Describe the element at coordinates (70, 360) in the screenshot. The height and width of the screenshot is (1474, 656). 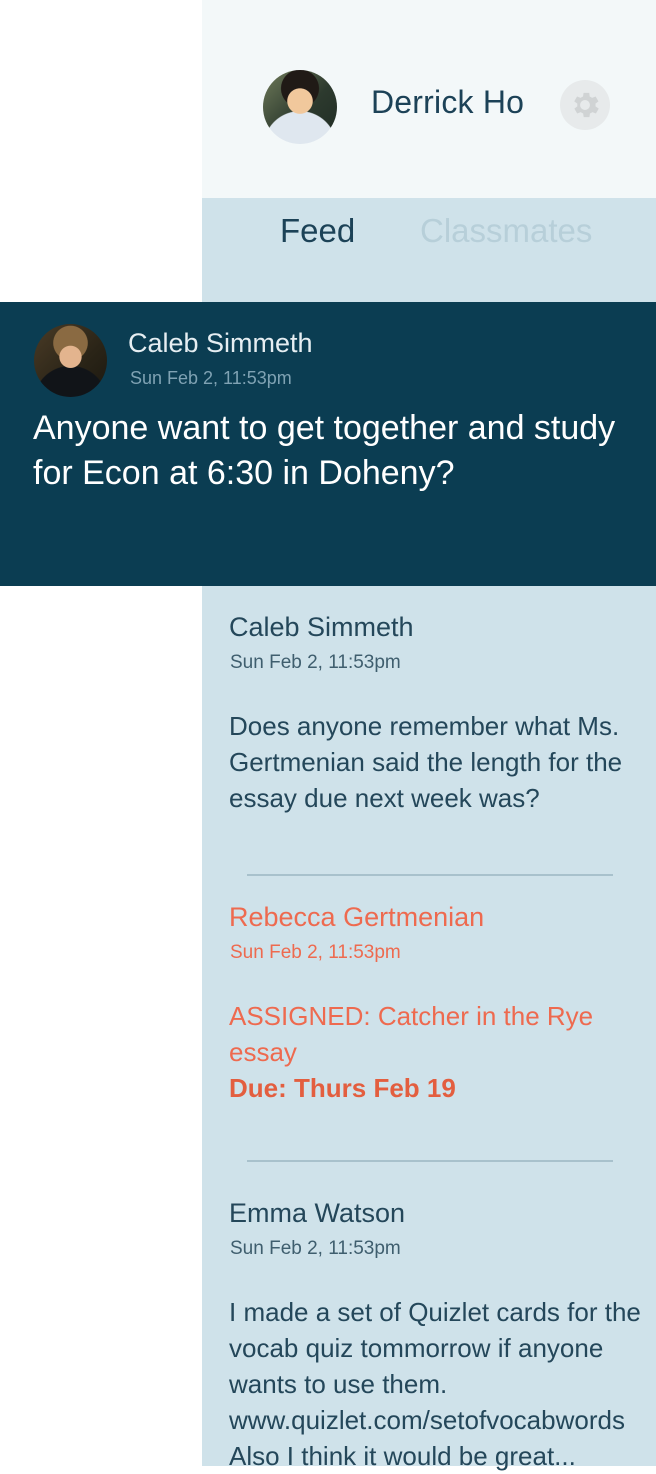
I see `featured-author-avatar` at that location.